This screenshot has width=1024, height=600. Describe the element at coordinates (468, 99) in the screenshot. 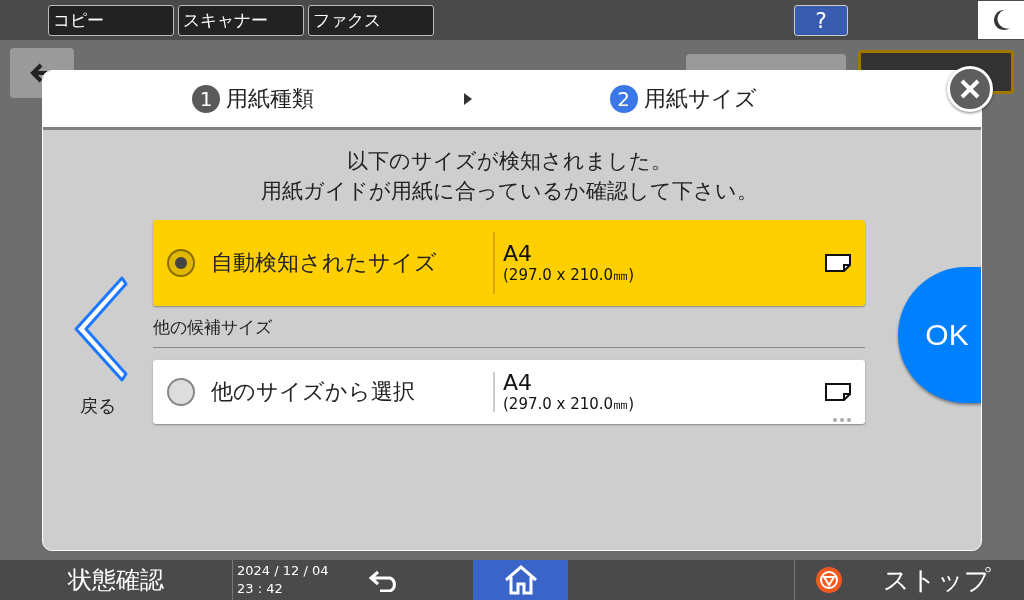

I see `step-arrow-icon` at that location.